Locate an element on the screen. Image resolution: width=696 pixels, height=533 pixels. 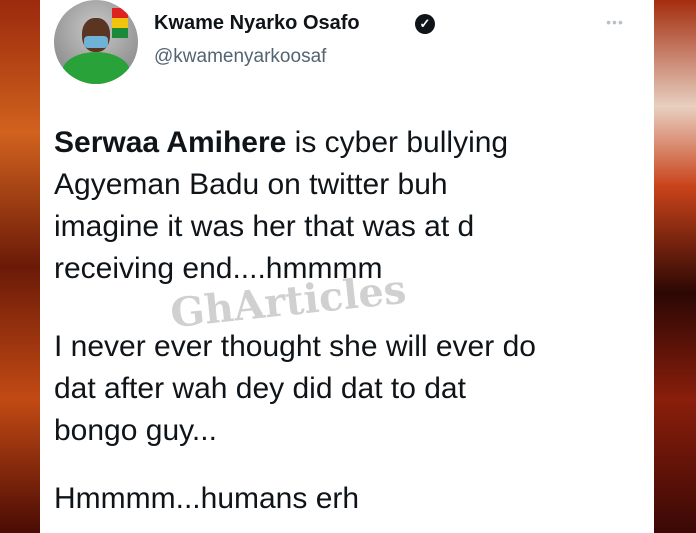
tweet-text-line: Hmmmm...humans erh is located at coordinates (207, 498).